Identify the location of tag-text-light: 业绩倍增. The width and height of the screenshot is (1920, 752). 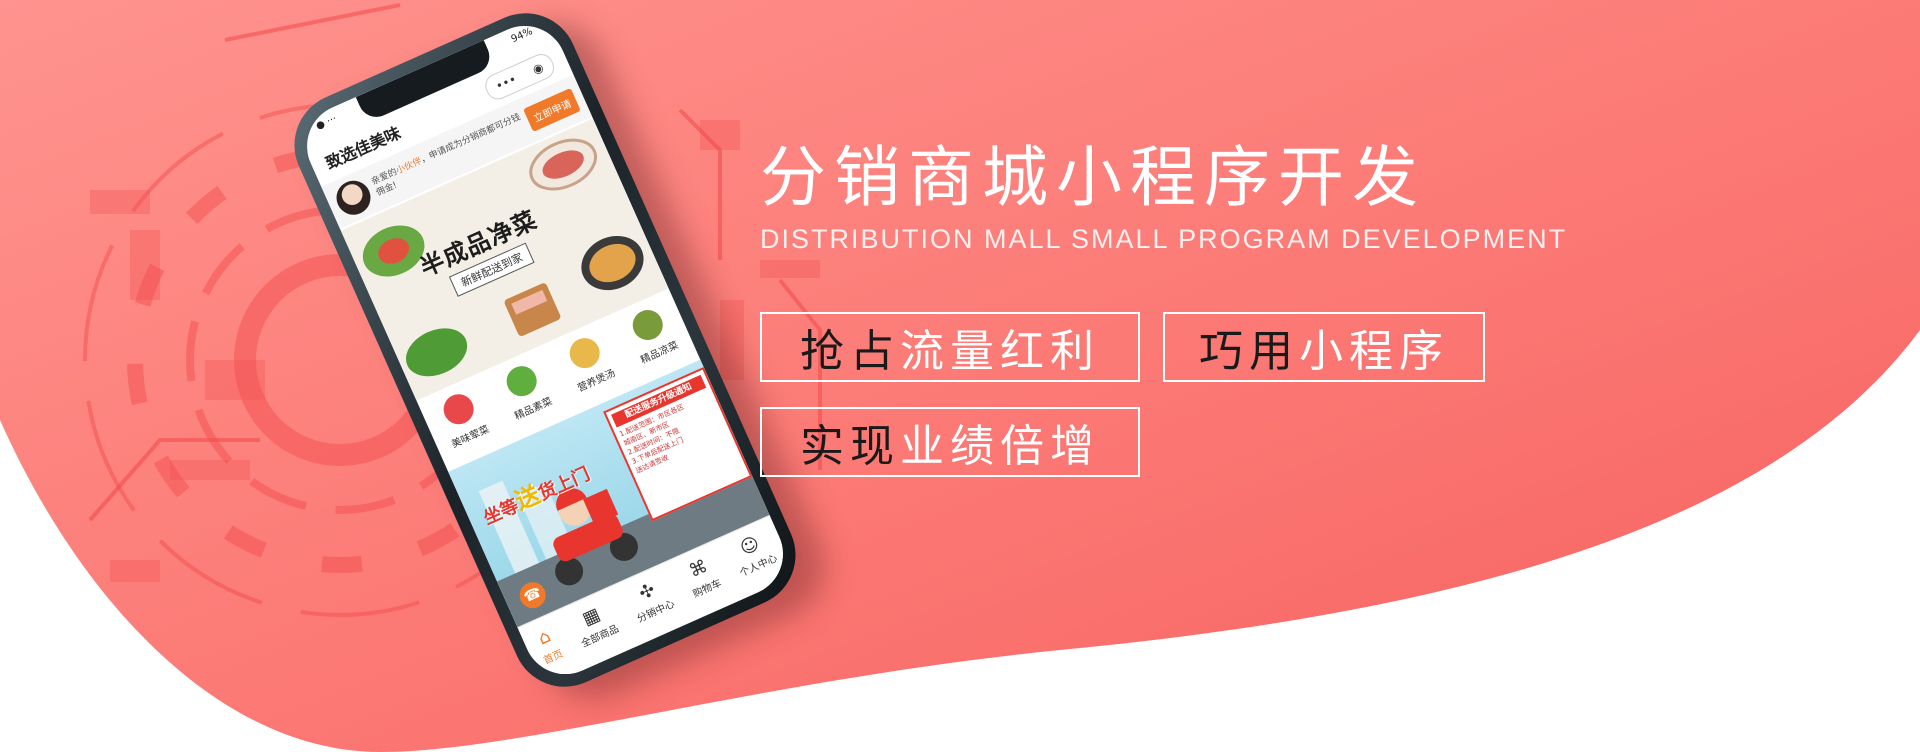
(1000, 446).